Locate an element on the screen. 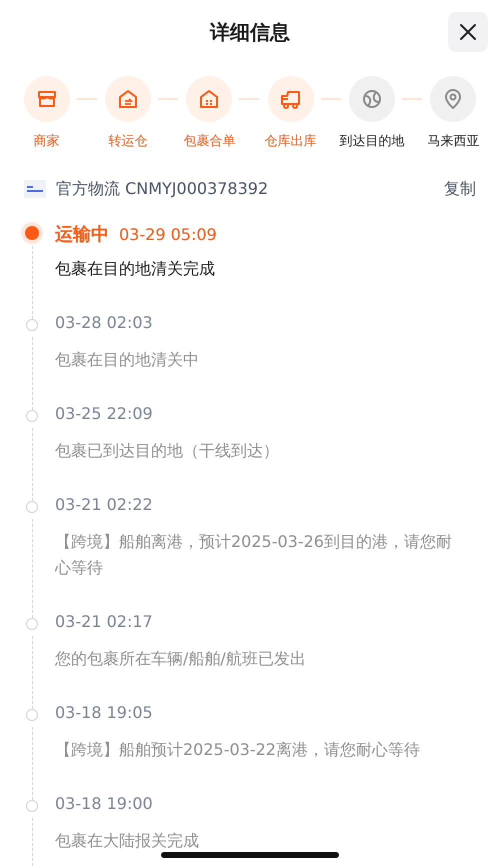 The image size is (500, 866). event-time: 03-25 22:09 is located at coordinates (104, 413).